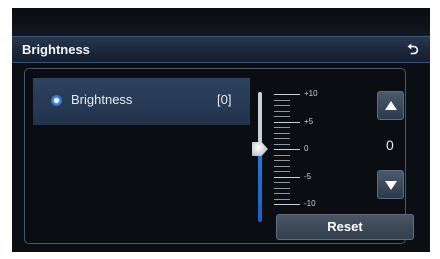 The height and width of the screenshot is (259, 440). I want to click on scale-label: -5, so click(308, 176).